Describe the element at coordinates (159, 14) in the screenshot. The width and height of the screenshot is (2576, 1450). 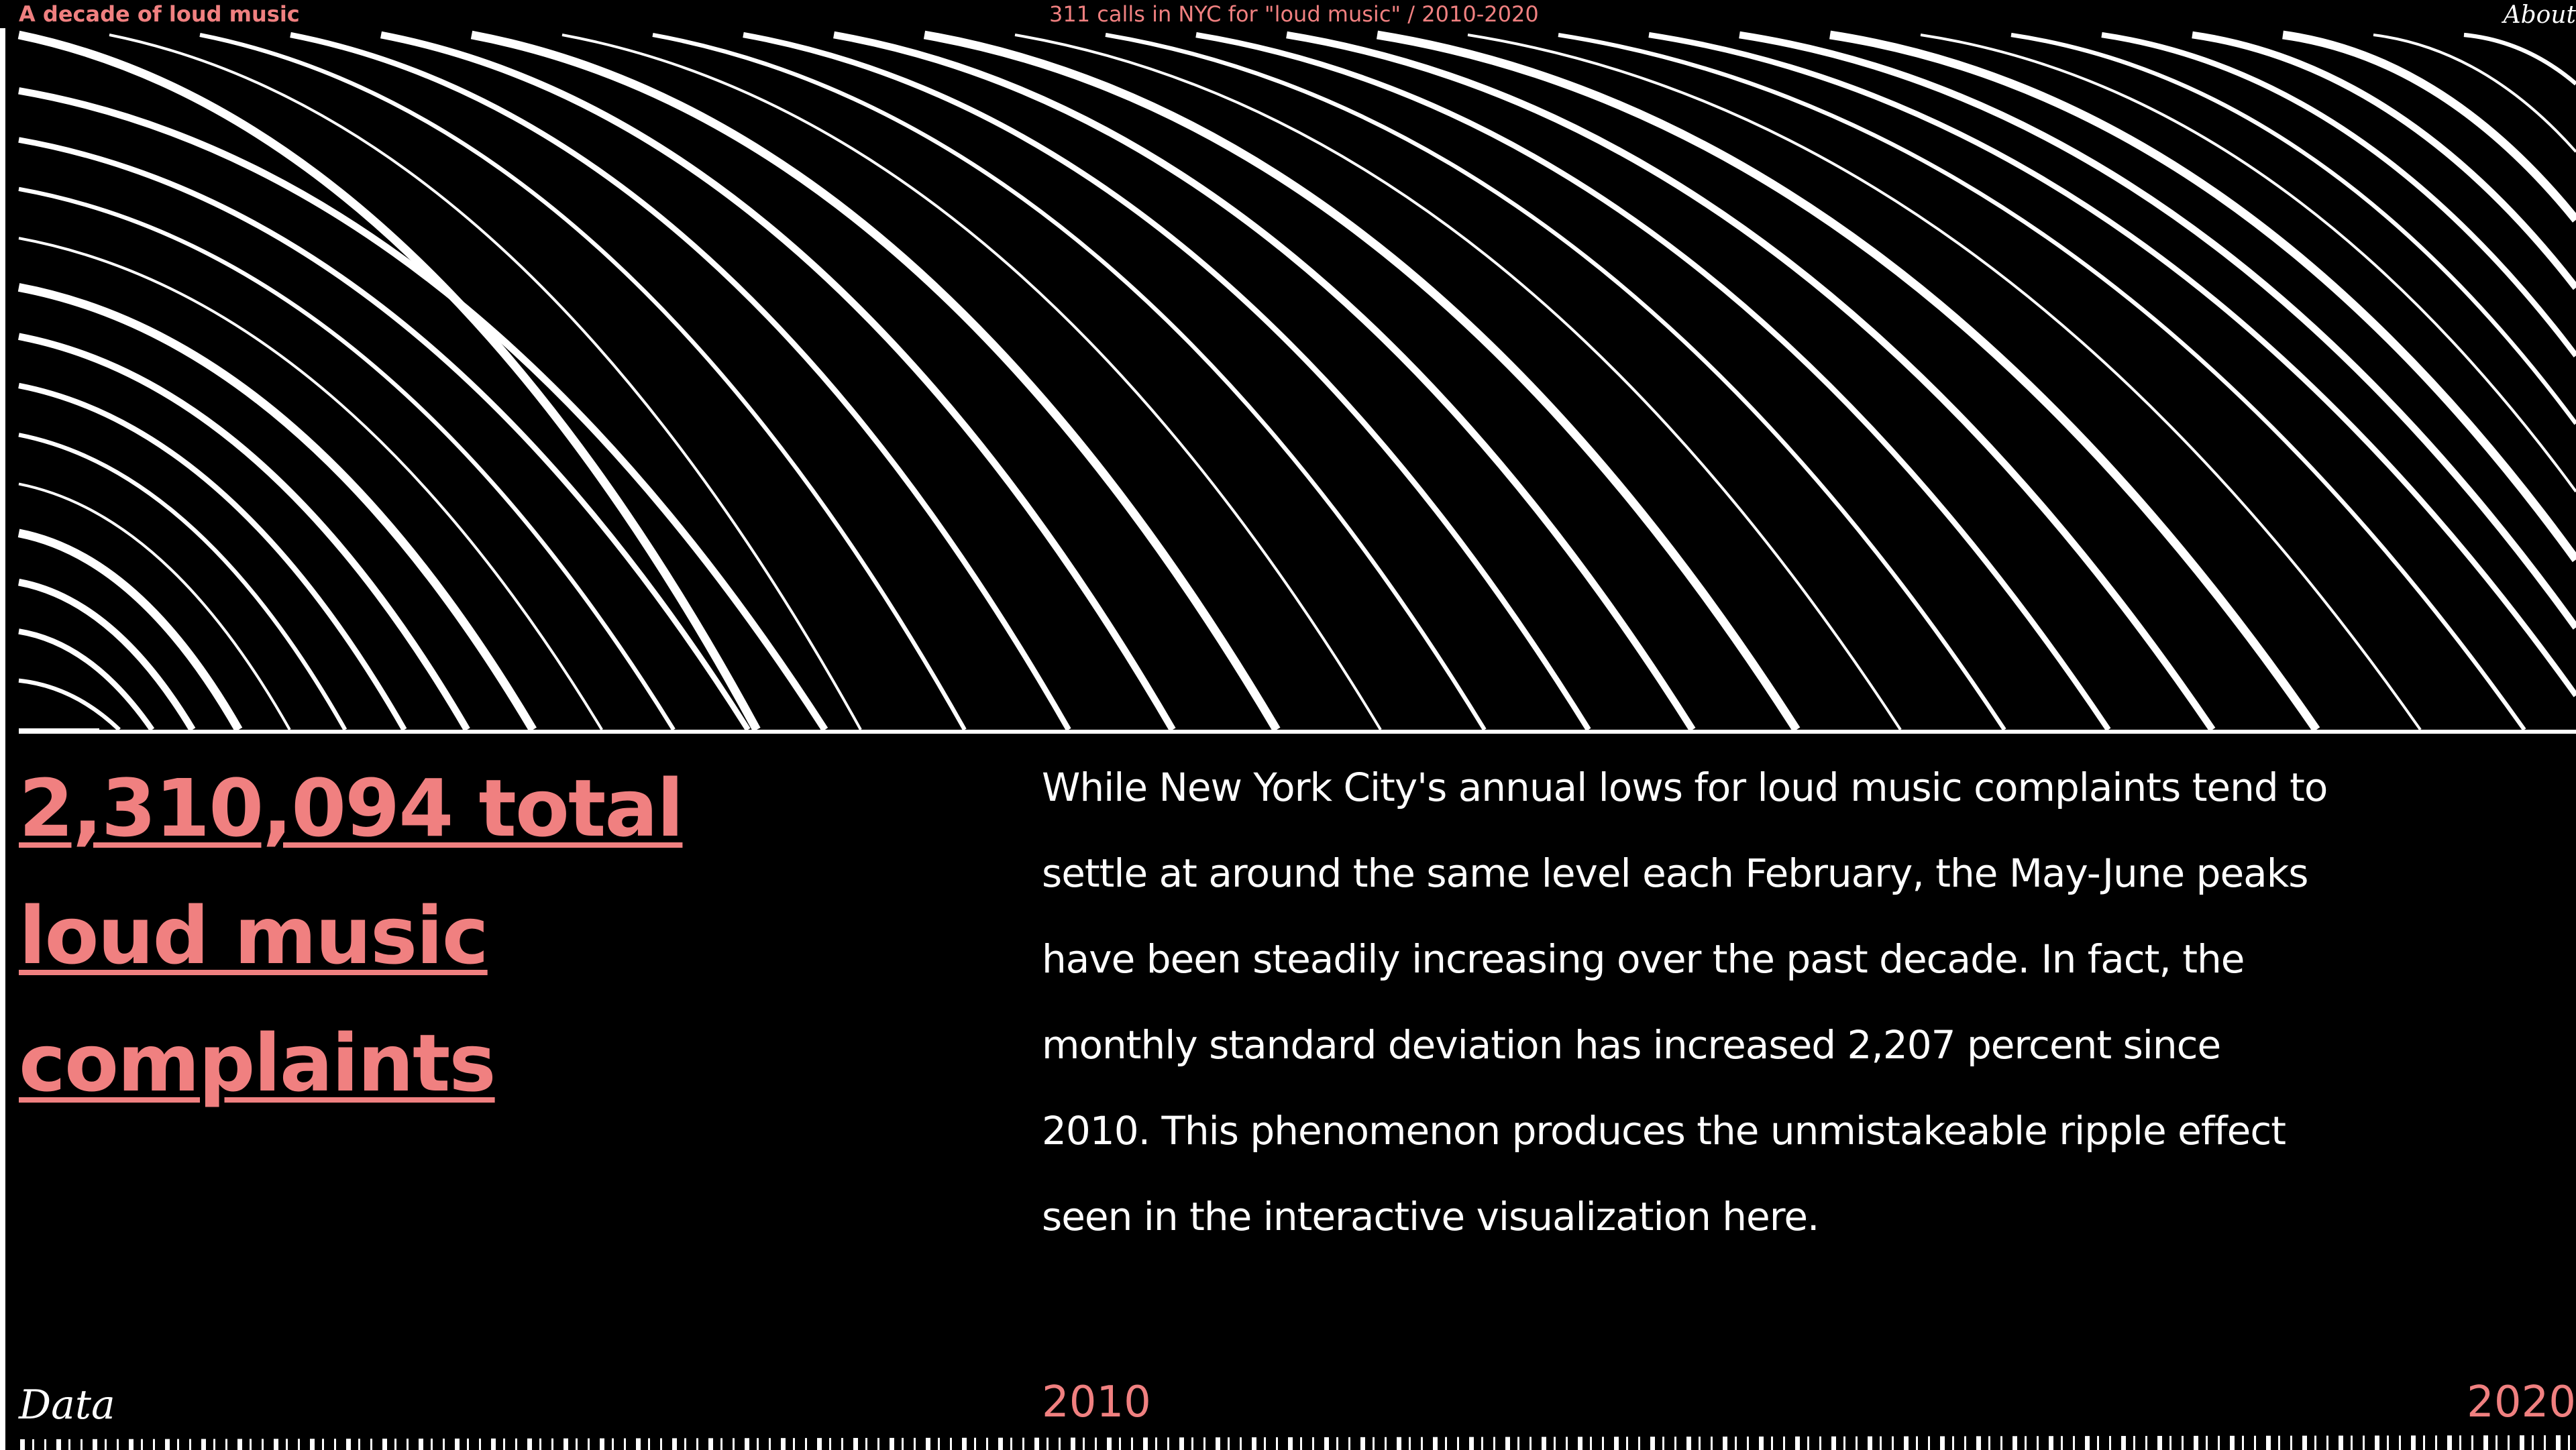
I see `site-title: A decade of loud music` at that location.